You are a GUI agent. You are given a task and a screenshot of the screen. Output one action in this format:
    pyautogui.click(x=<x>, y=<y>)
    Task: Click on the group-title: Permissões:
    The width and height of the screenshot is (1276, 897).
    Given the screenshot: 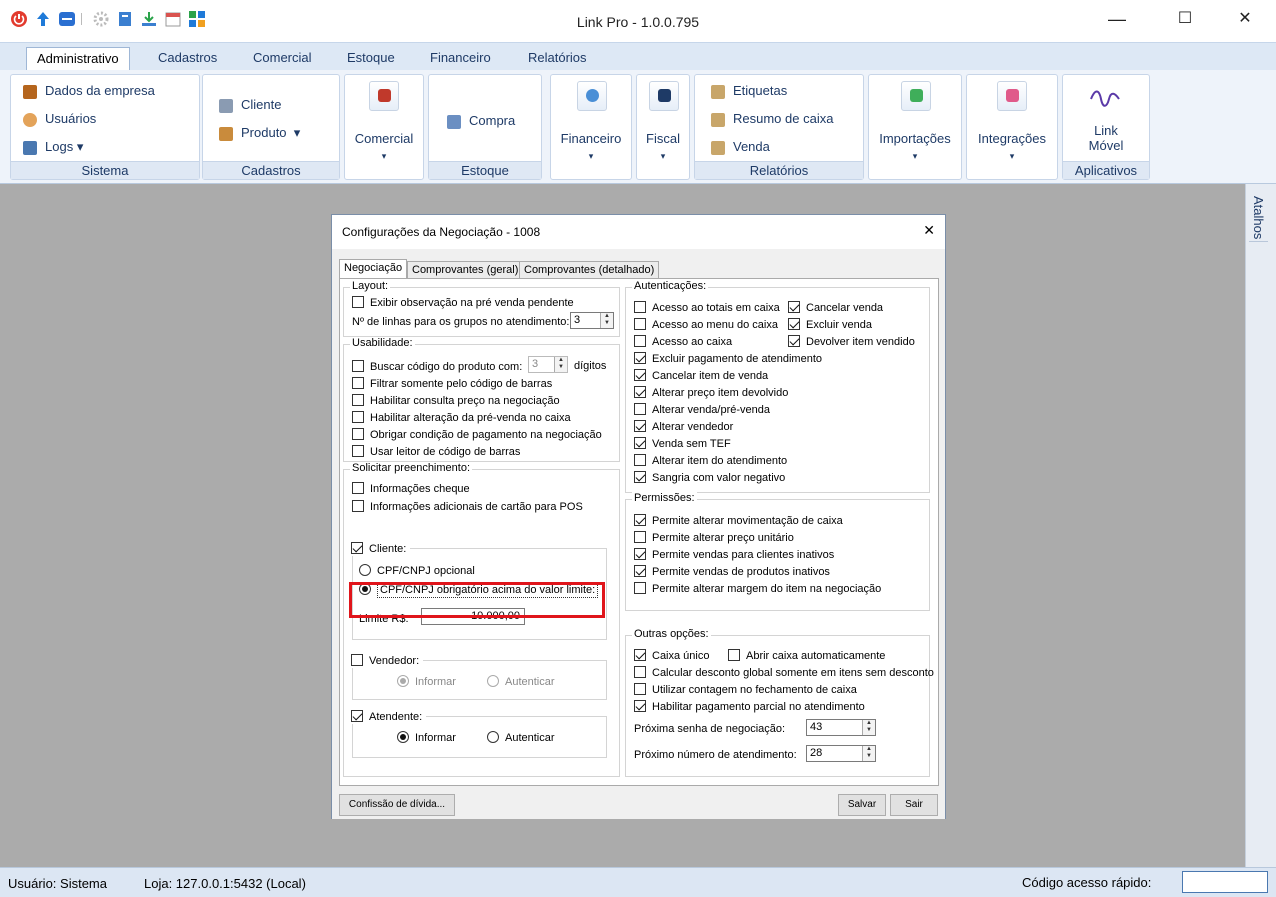 What is the action you would take?
    pyautogui.click(x=664, y=498)
    